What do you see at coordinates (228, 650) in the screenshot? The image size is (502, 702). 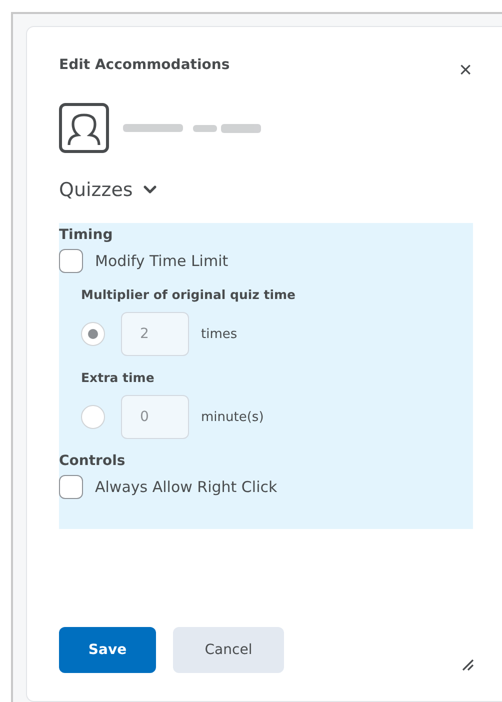 I see `cancel-button: Cancel` at bounding box center [228, 650].